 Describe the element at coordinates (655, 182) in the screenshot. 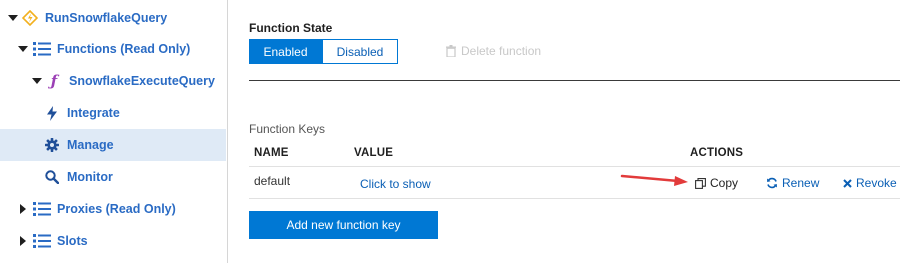

I see `annotation-arrow` at that location.